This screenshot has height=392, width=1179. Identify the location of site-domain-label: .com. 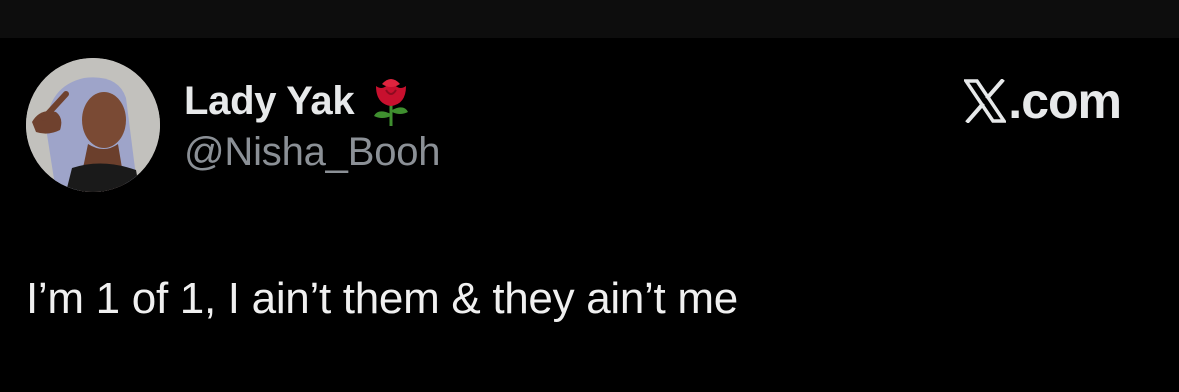
(1065, 101).